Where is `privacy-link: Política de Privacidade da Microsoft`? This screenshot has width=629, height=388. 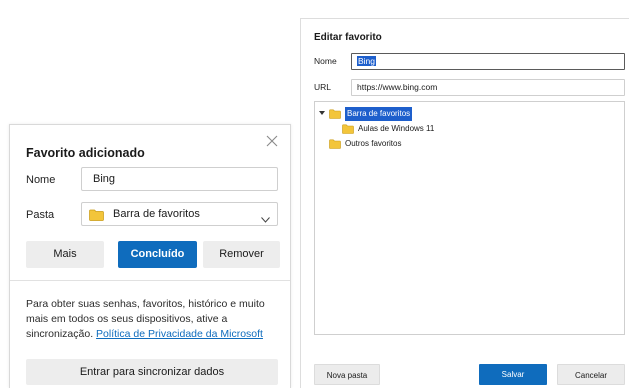
privacy-link: Política de Privacidade da Microsoft is located at coordinates (179, 334).